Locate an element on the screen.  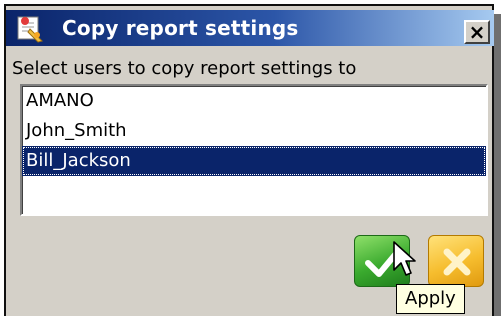
apply-tooltip: Apply is located at coordinates (430, 299).